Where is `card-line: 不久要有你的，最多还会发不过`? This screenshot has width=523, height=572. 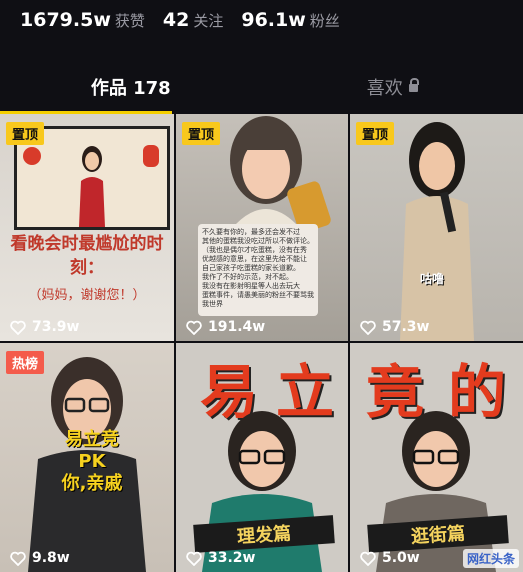
card-line: 不久要有你的，最多还会发不过 is located at coordinates (251, 232).